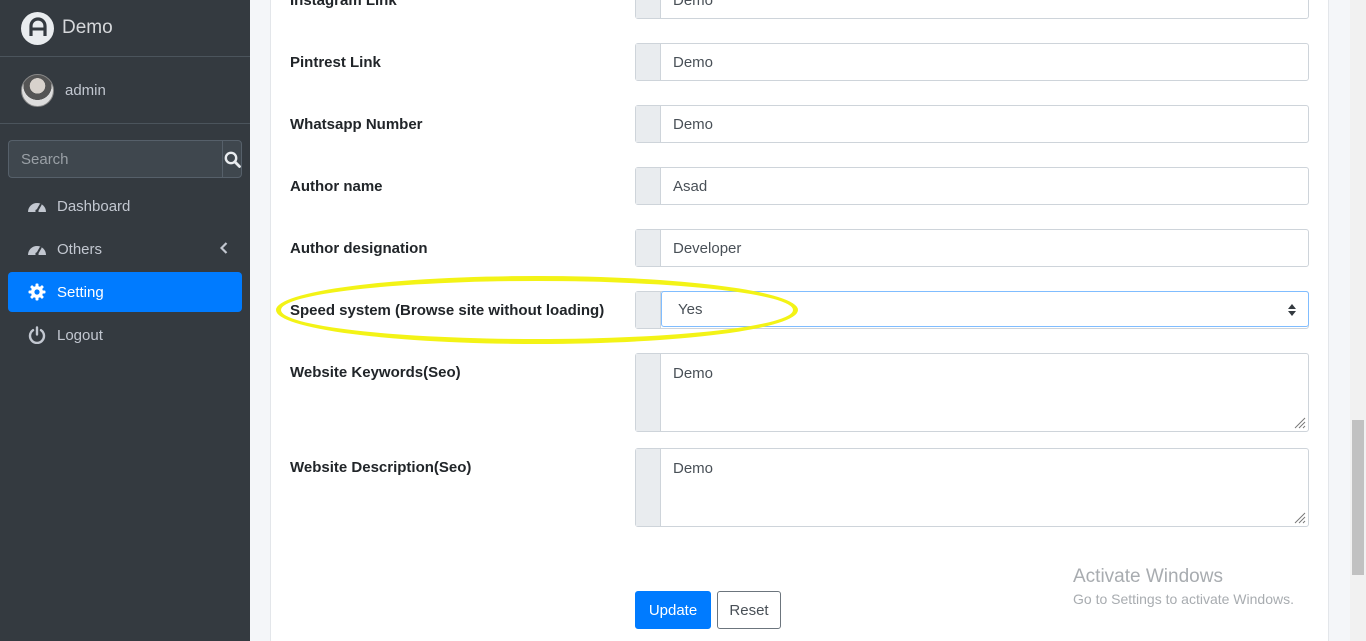  Describe the element at coordinates (972, 62) in the screenshot. I see `pintrest-field: Demo` at that location.